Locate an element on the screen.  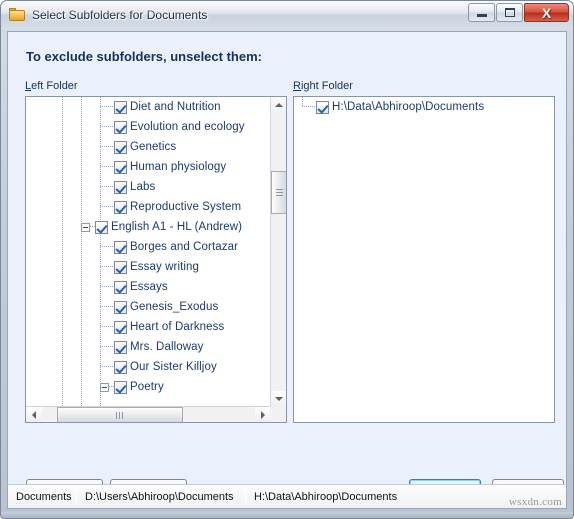
scroll-left-button is located at coordinates (34, 414).